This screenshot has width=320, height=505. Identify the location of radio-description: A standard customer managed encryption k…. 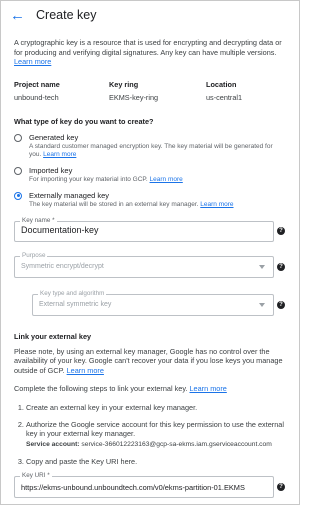
(151, 150).